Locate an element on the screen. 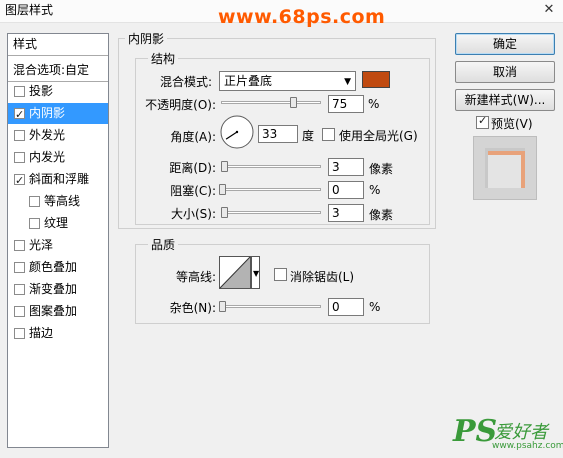  noise-label: 杂色(N): is located at coordinates (192, 308).